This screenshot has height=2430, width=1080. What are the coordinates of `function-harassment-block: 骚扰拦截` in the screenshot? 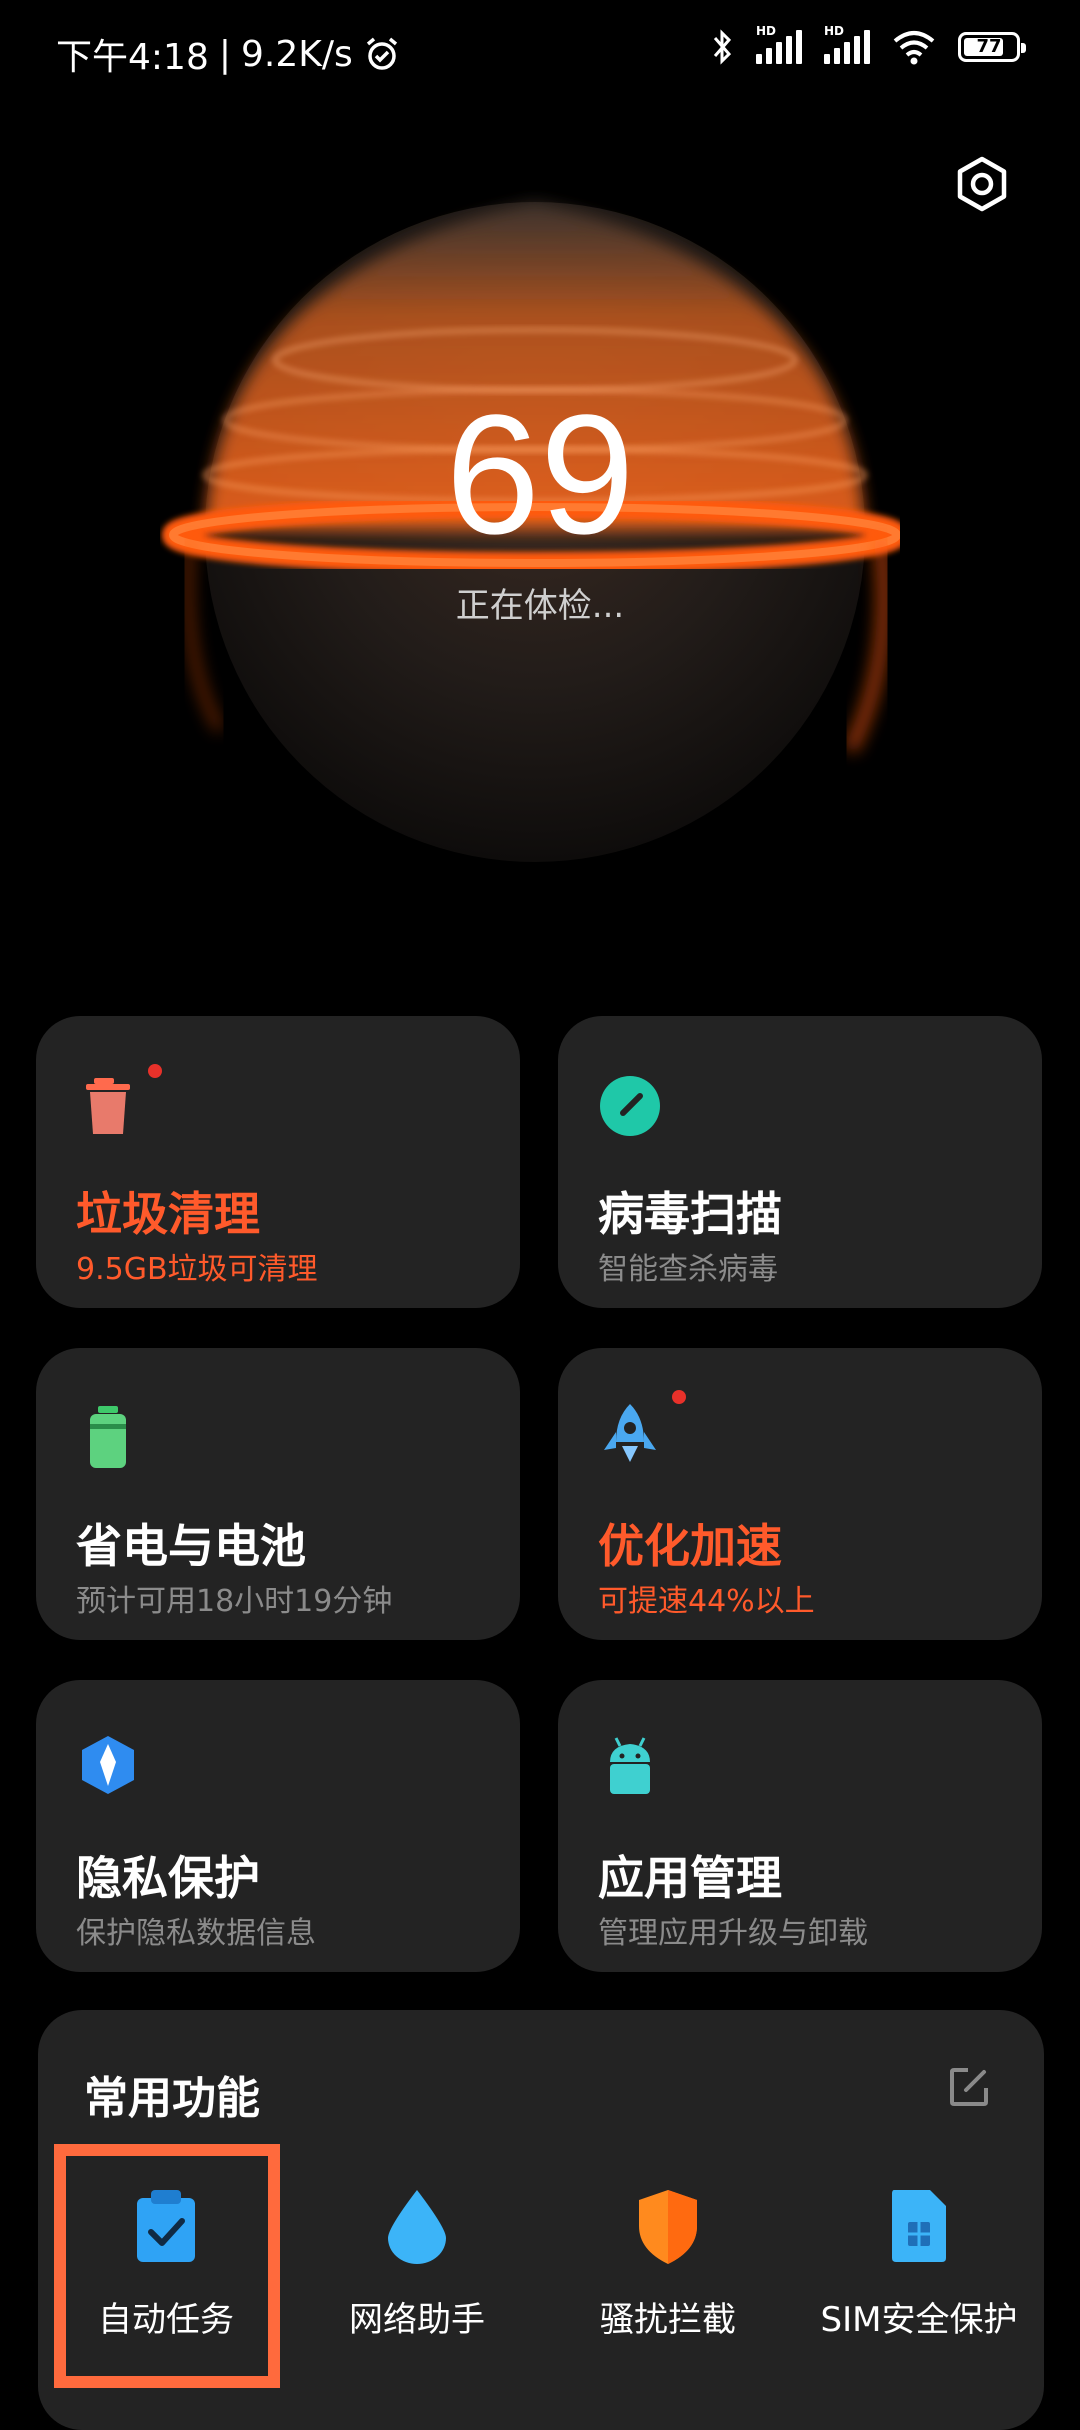 It's located at (668, 2263).